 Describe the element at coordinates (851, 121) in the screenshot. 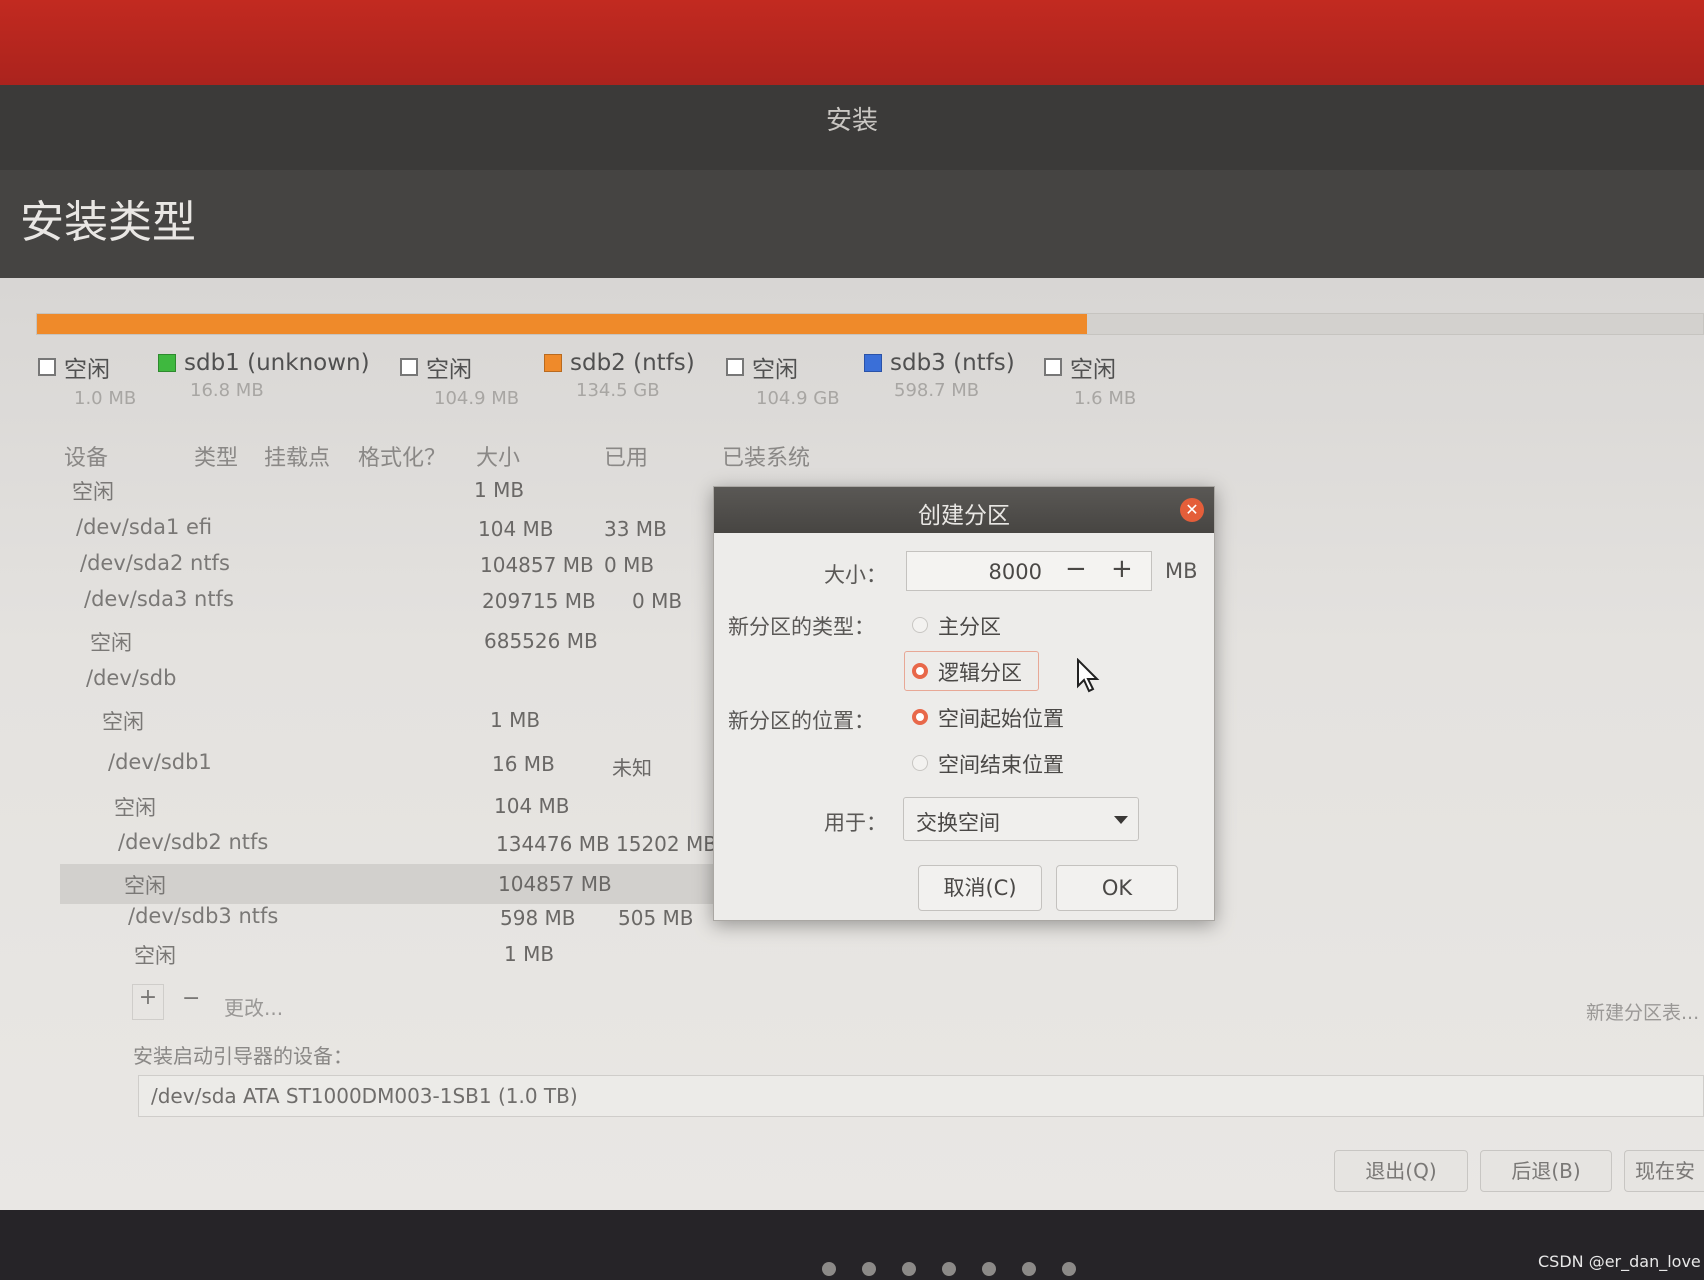

I see `window-title: 安装` at that location.